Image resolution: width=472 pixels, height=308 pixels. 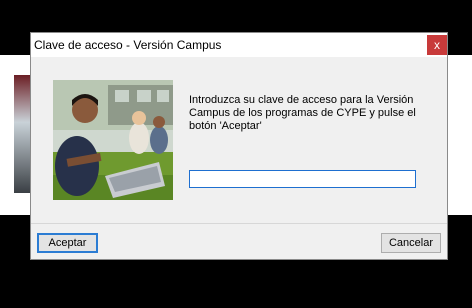 What do you see at coordinates (113, 140) in the screenshot?
I see `student-photo` at bounding box center [113, 140].